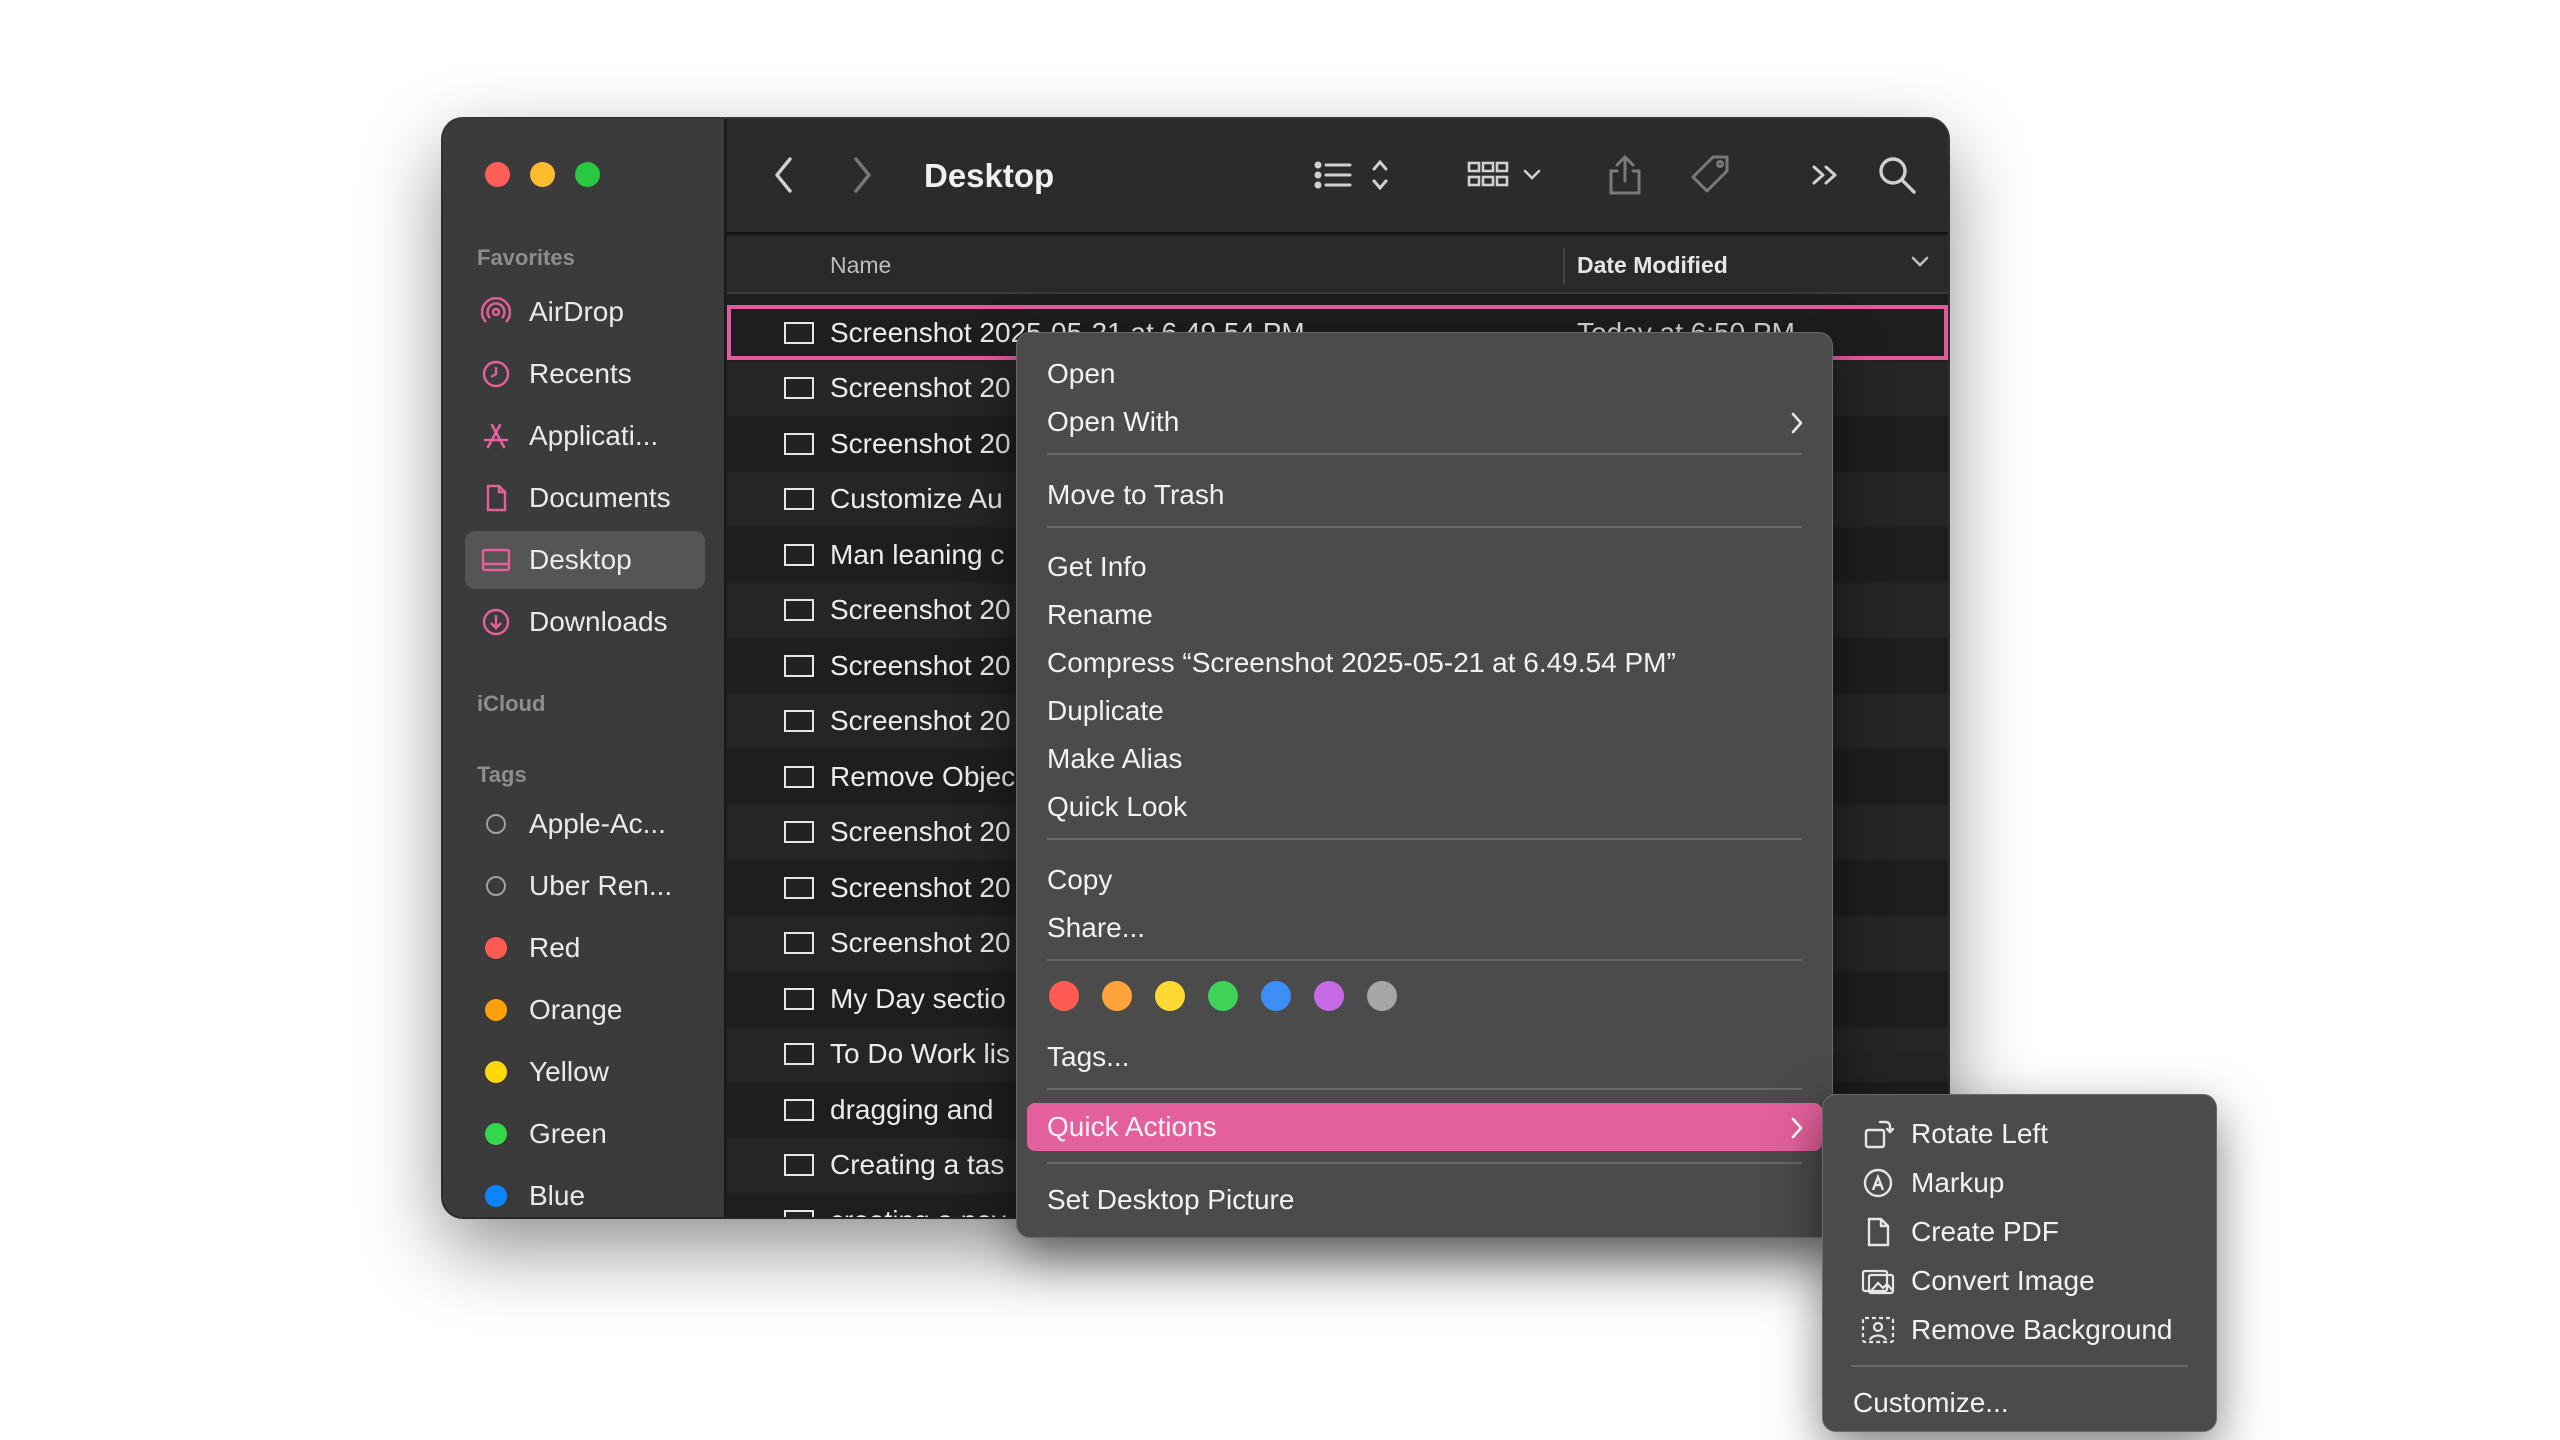 The image size is (2560, 1440). What do you see at coordinates (1897, 175) in the screenshot?
I see `search-icon` at bounding box center [1897, 175].